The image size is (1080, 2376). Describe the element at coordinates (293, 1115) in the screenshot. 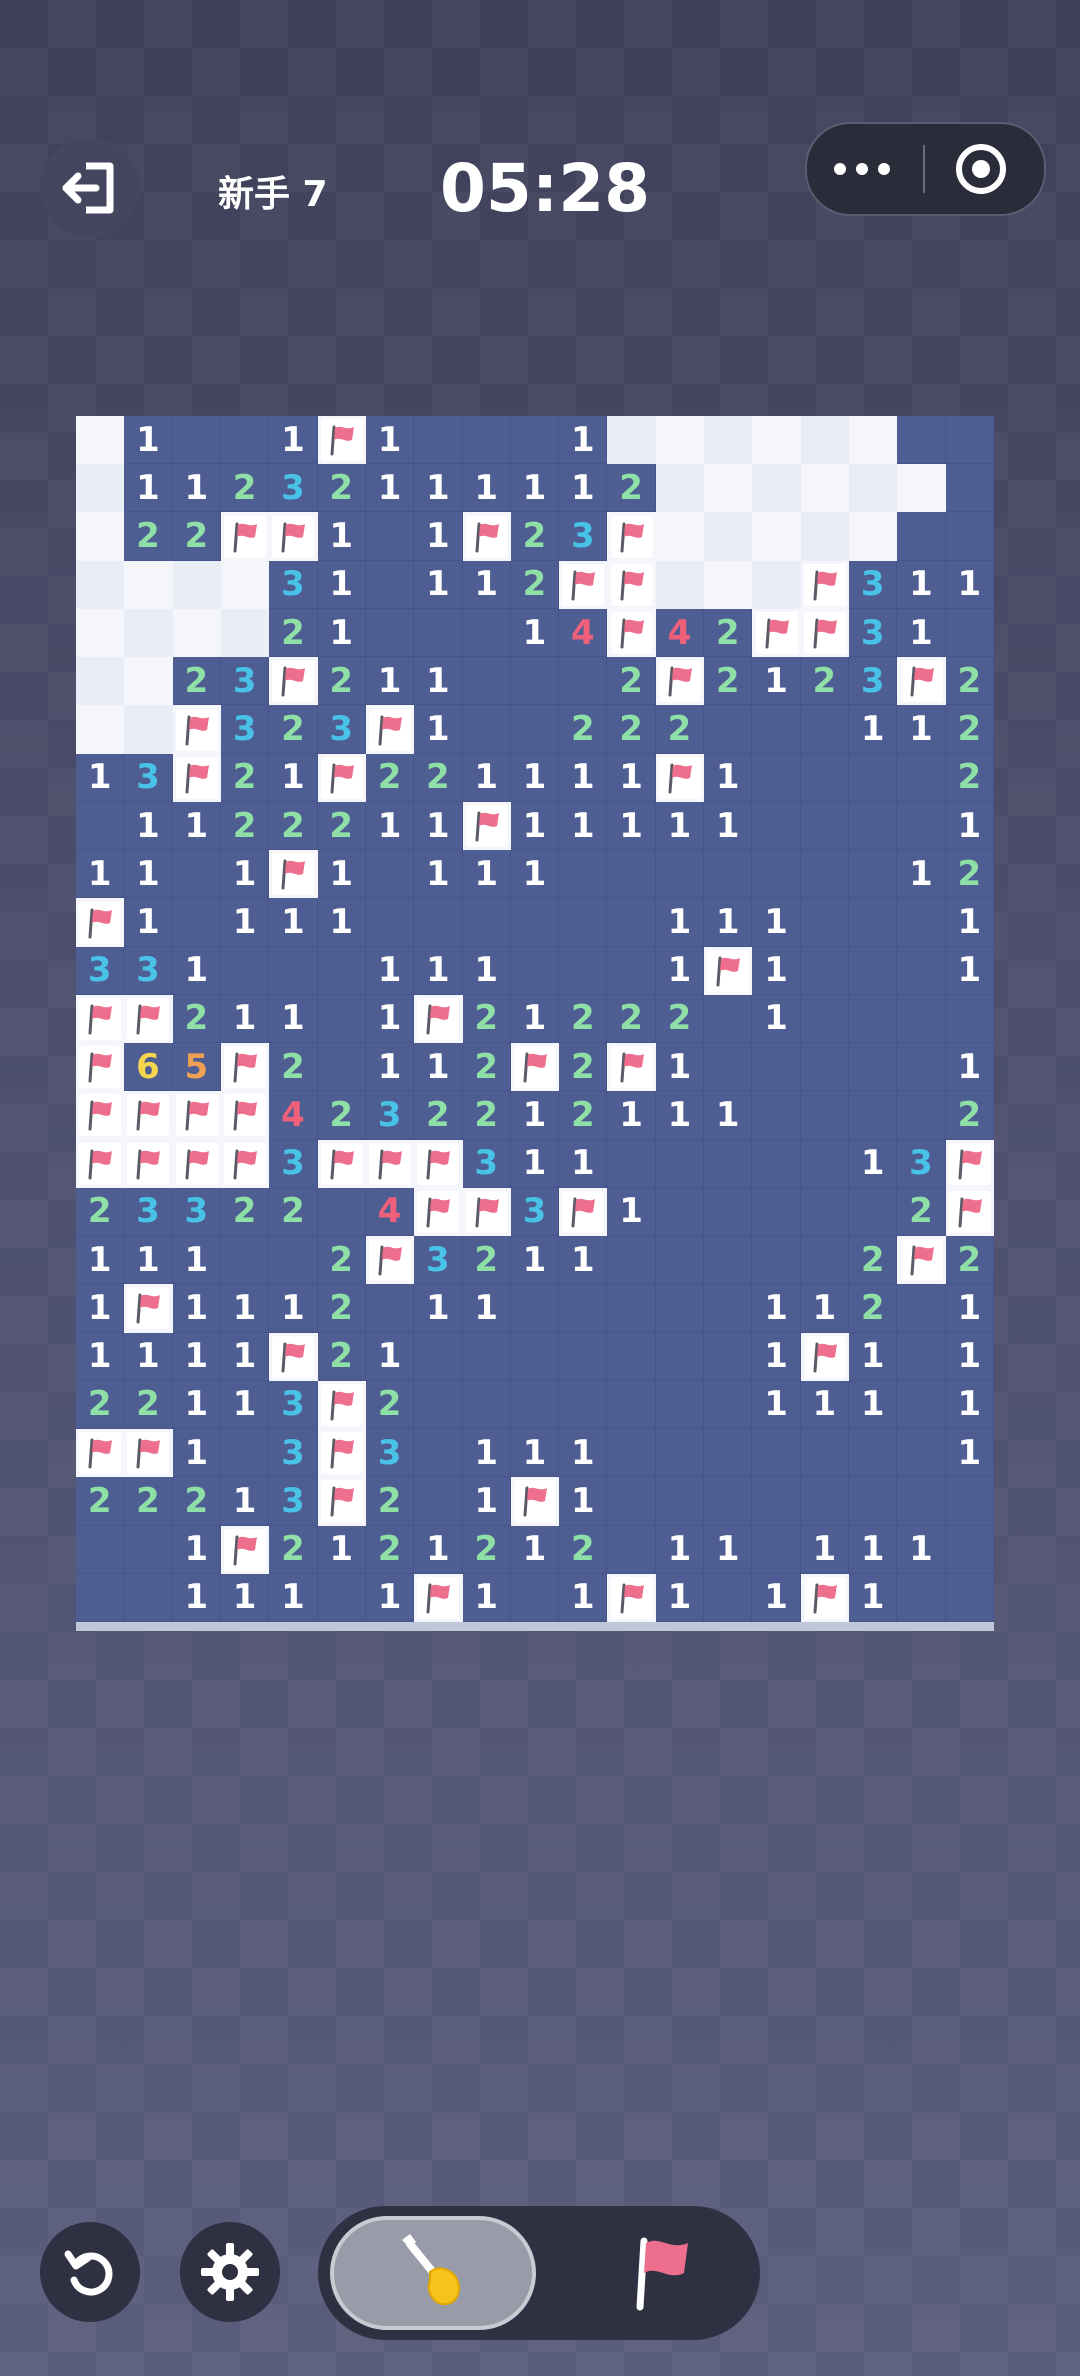

I see `number-cell: 4` at that location.